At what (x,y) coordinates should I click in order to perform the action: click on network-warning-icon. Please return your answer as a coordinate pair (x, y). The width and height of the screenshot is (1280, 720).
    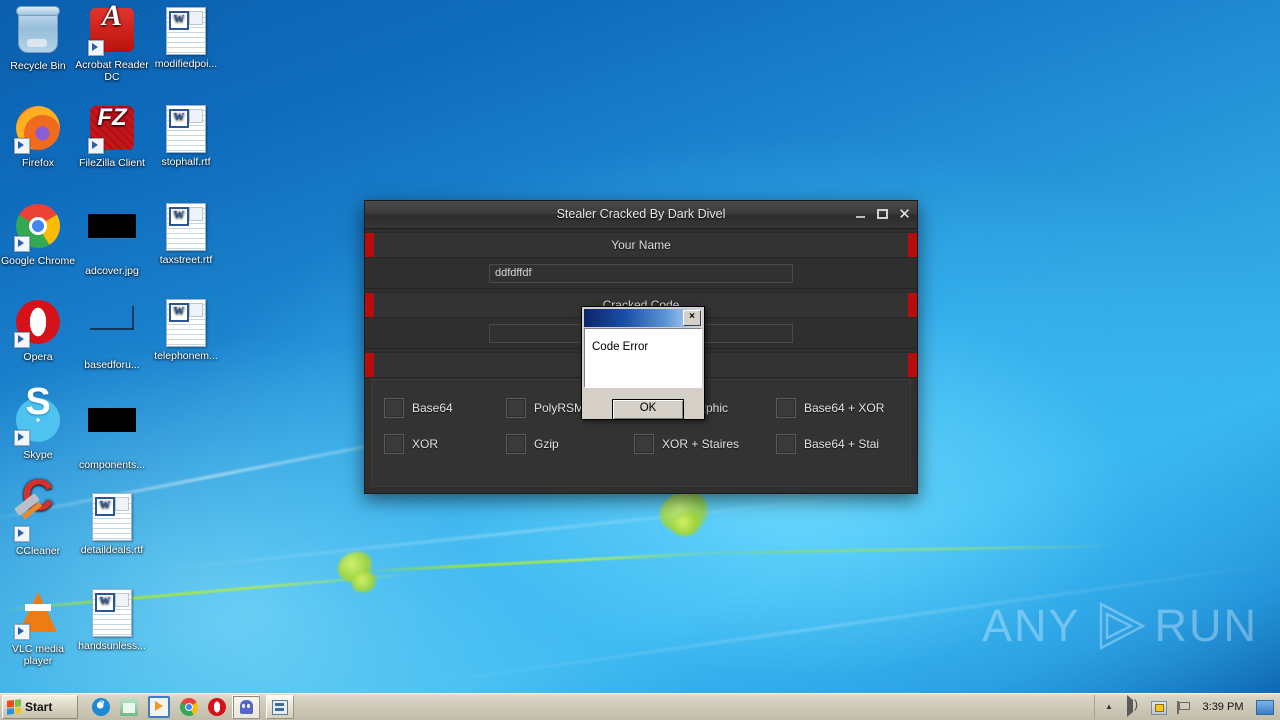
    Looking at the image, I should click on (1159, 708).